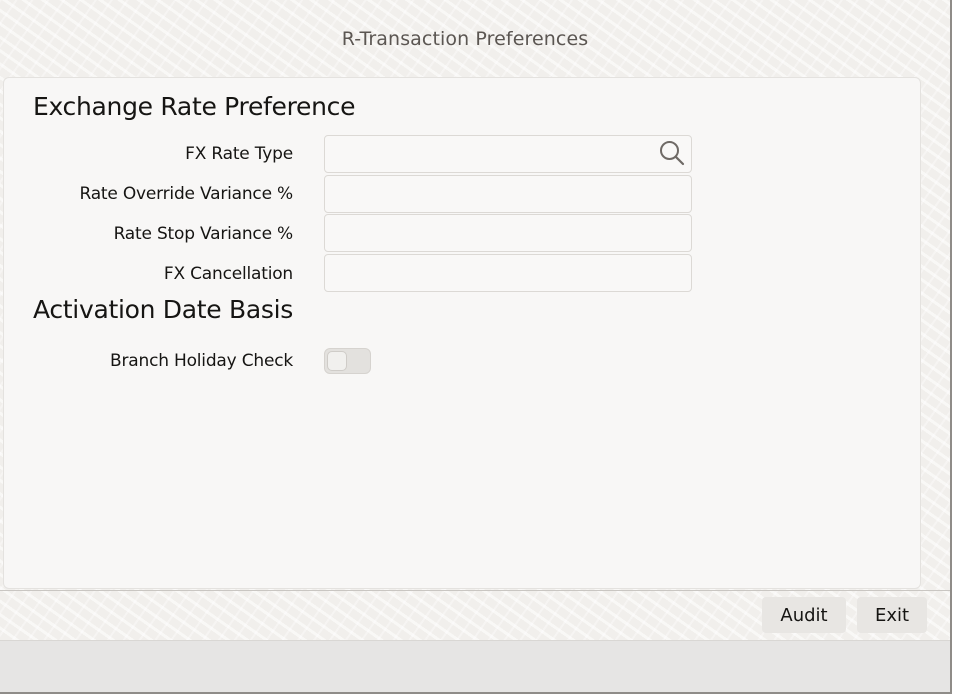  What do you see at coordinates (475, 666) in the screenshot?
I see `footer-bar` at bounding box center [475, 666].